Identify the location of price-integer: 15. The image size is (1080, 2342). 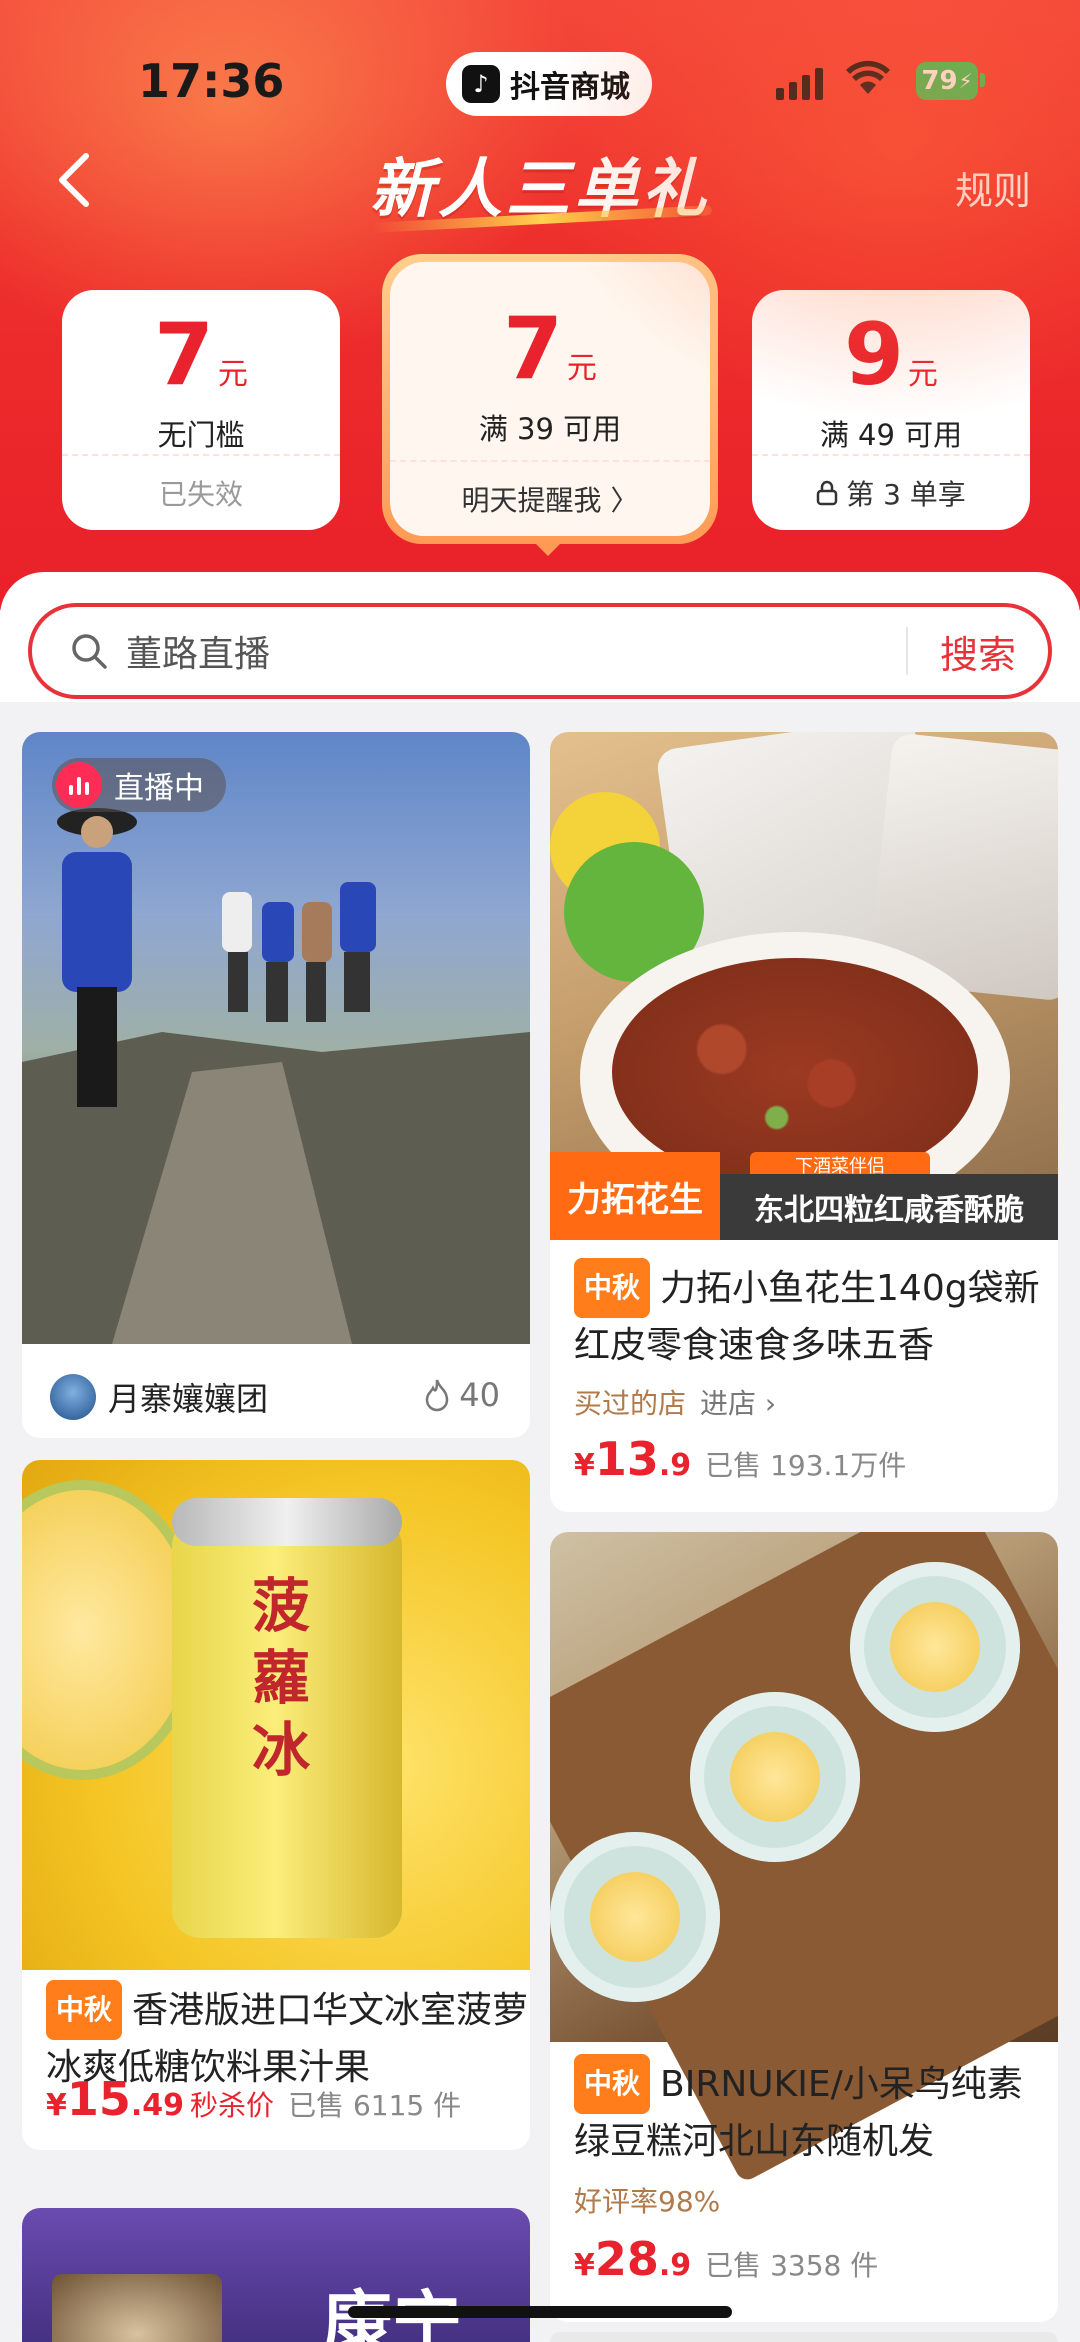
(98, 2099).